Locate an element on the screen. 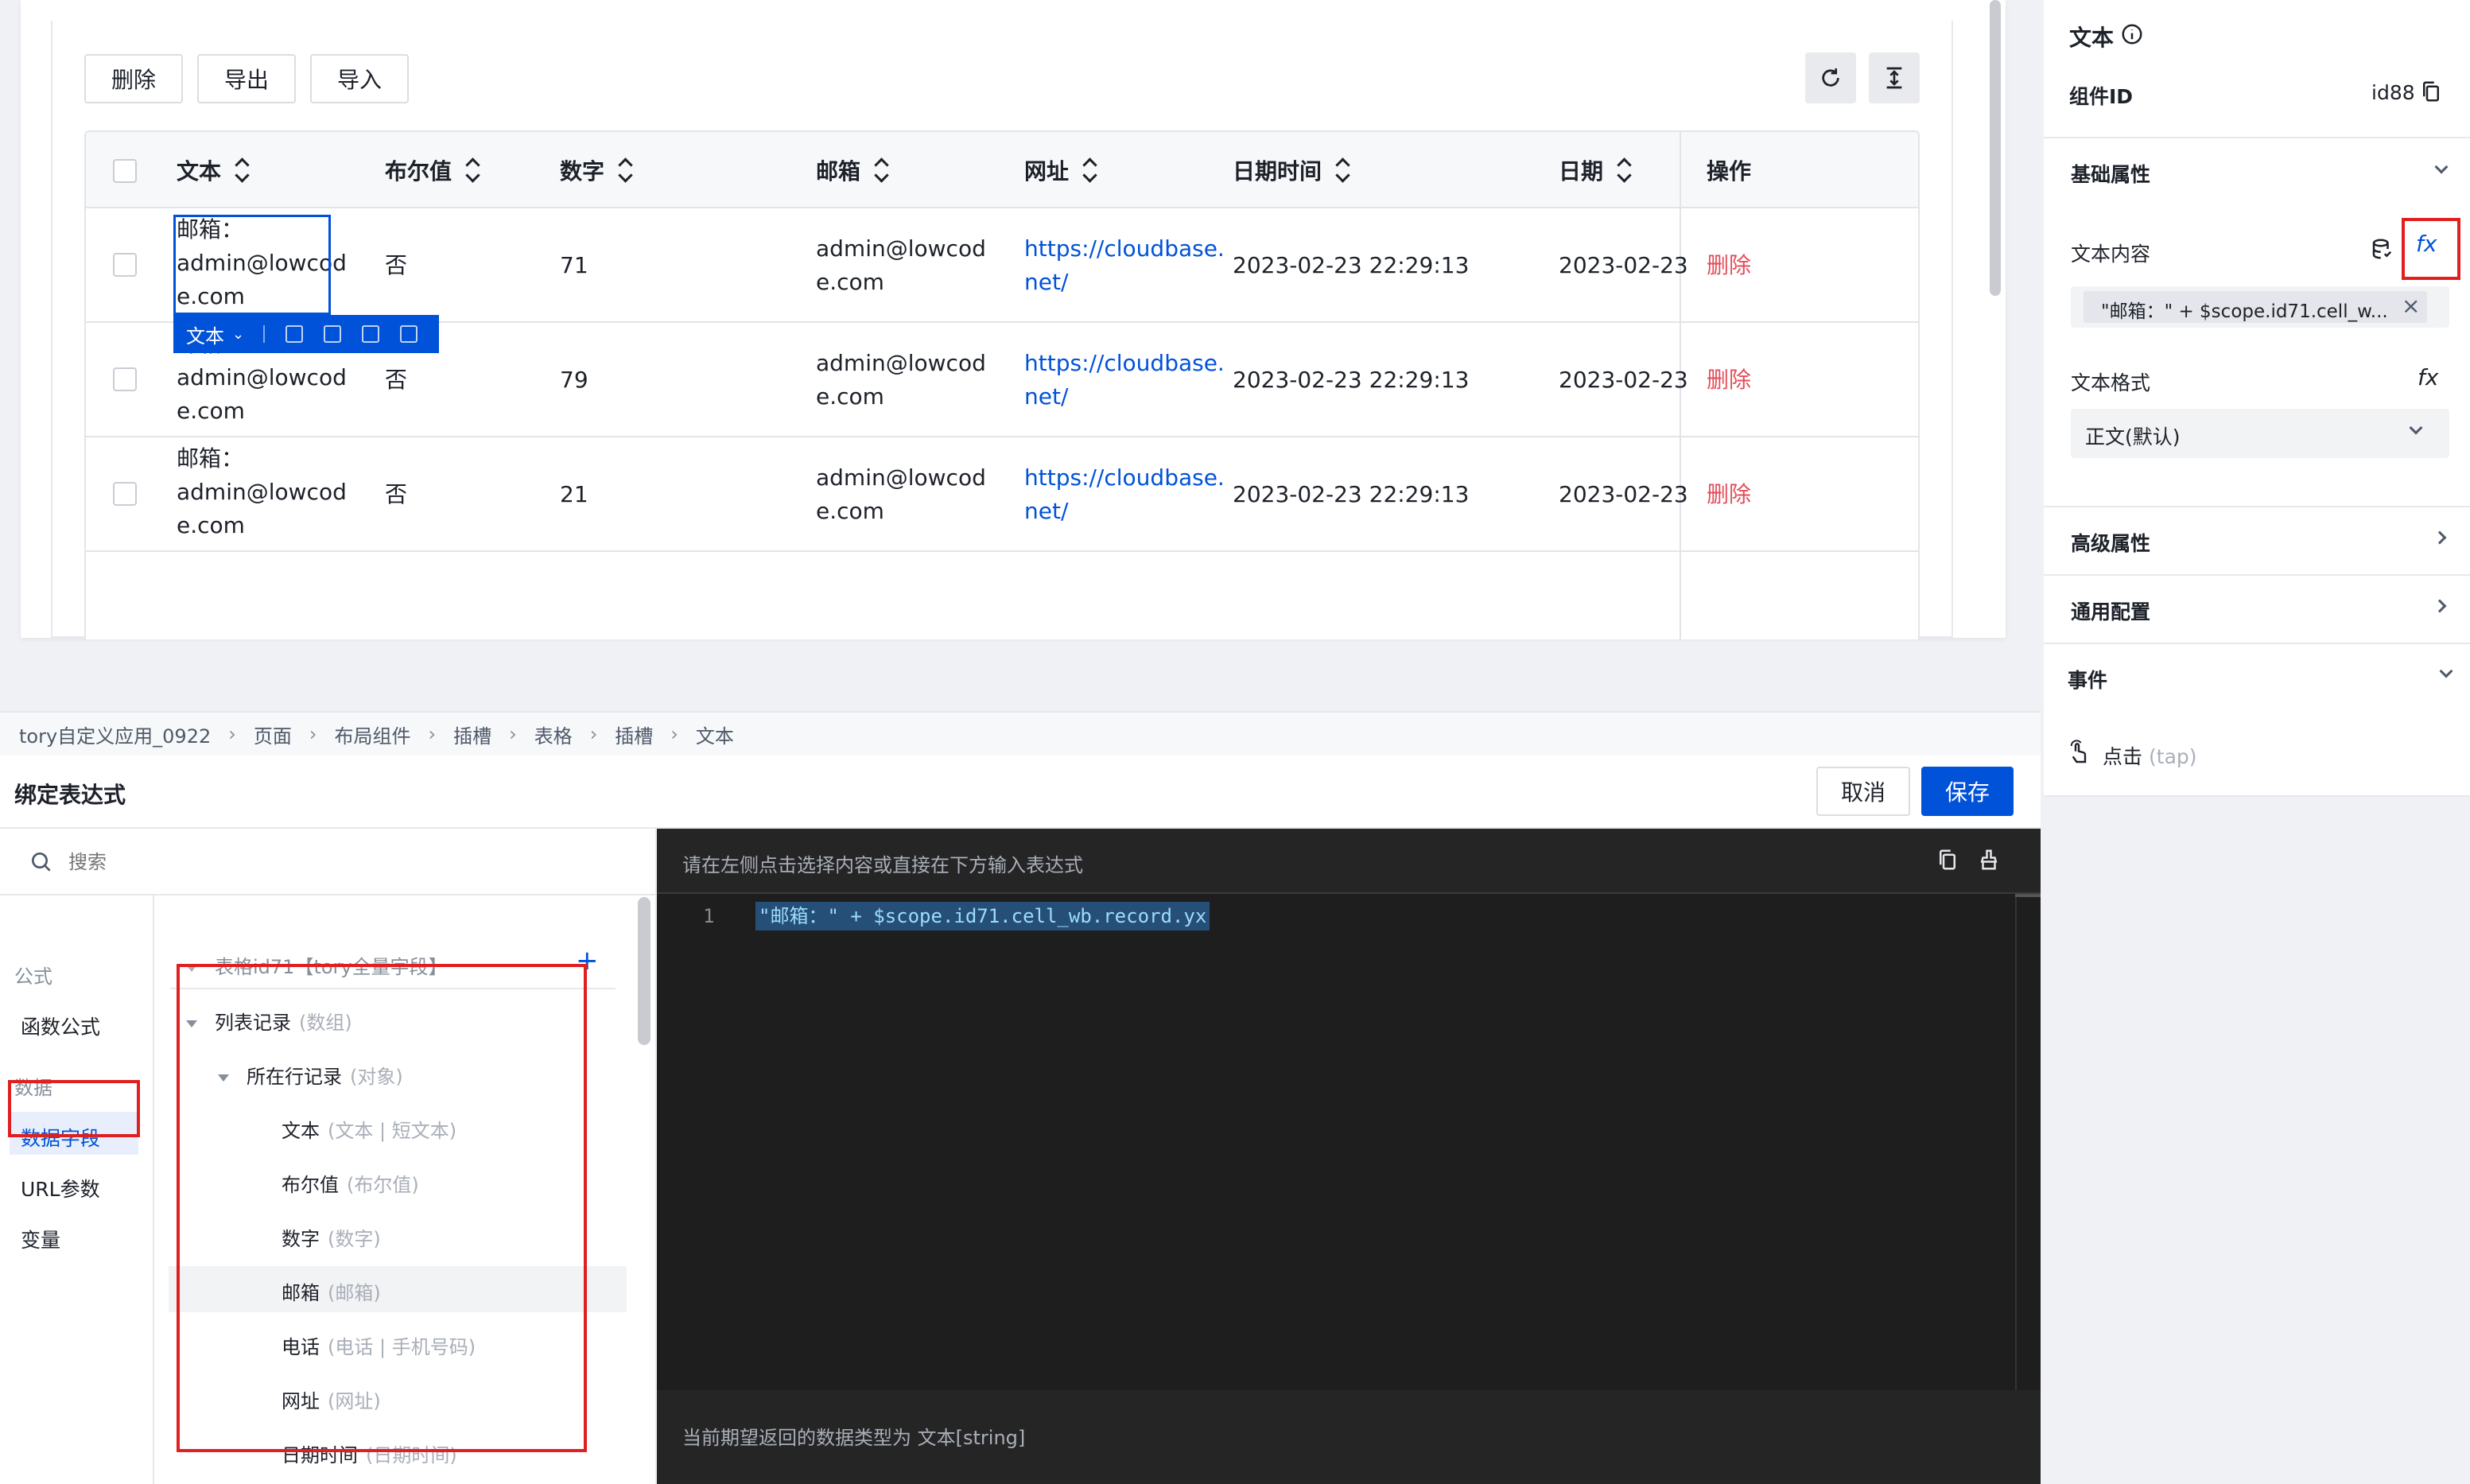 The image size is (2470, 1484). nav-url-params: URL参数 is located at coordinates (60, 1188).